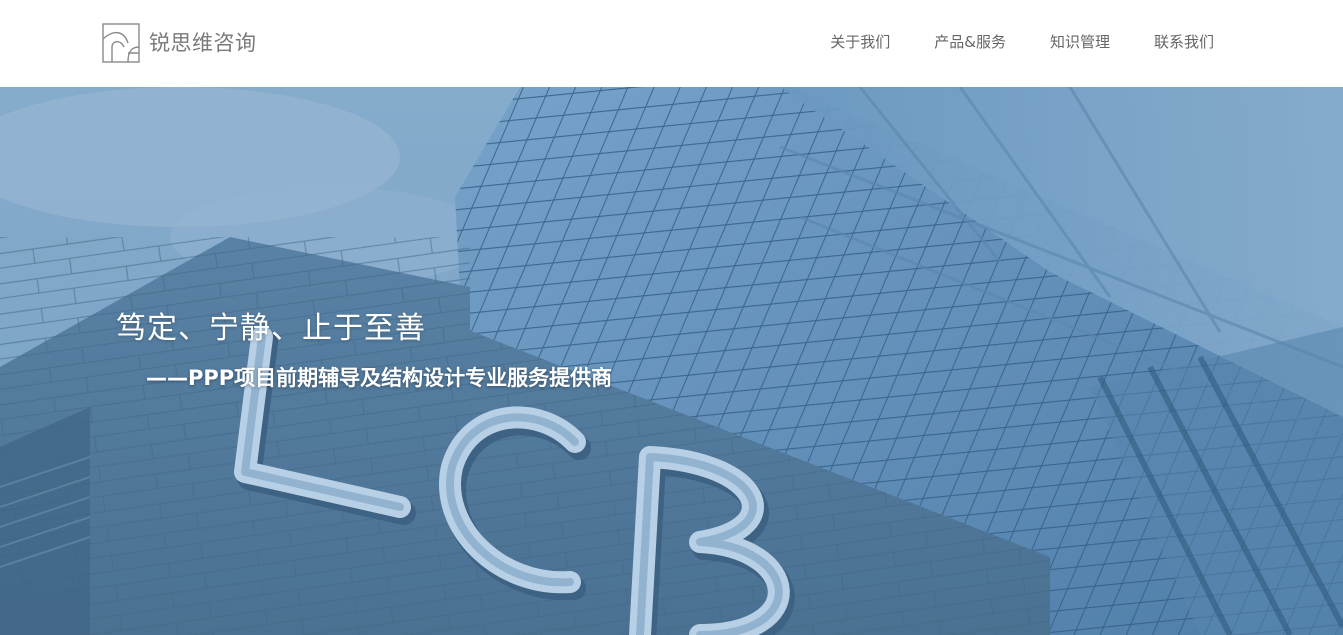 The image size is (1343, 635). I want to click on top-header: 锐思维咨询 关于我们 产品&服务 知识管理 联系我们, so click(671, 43).